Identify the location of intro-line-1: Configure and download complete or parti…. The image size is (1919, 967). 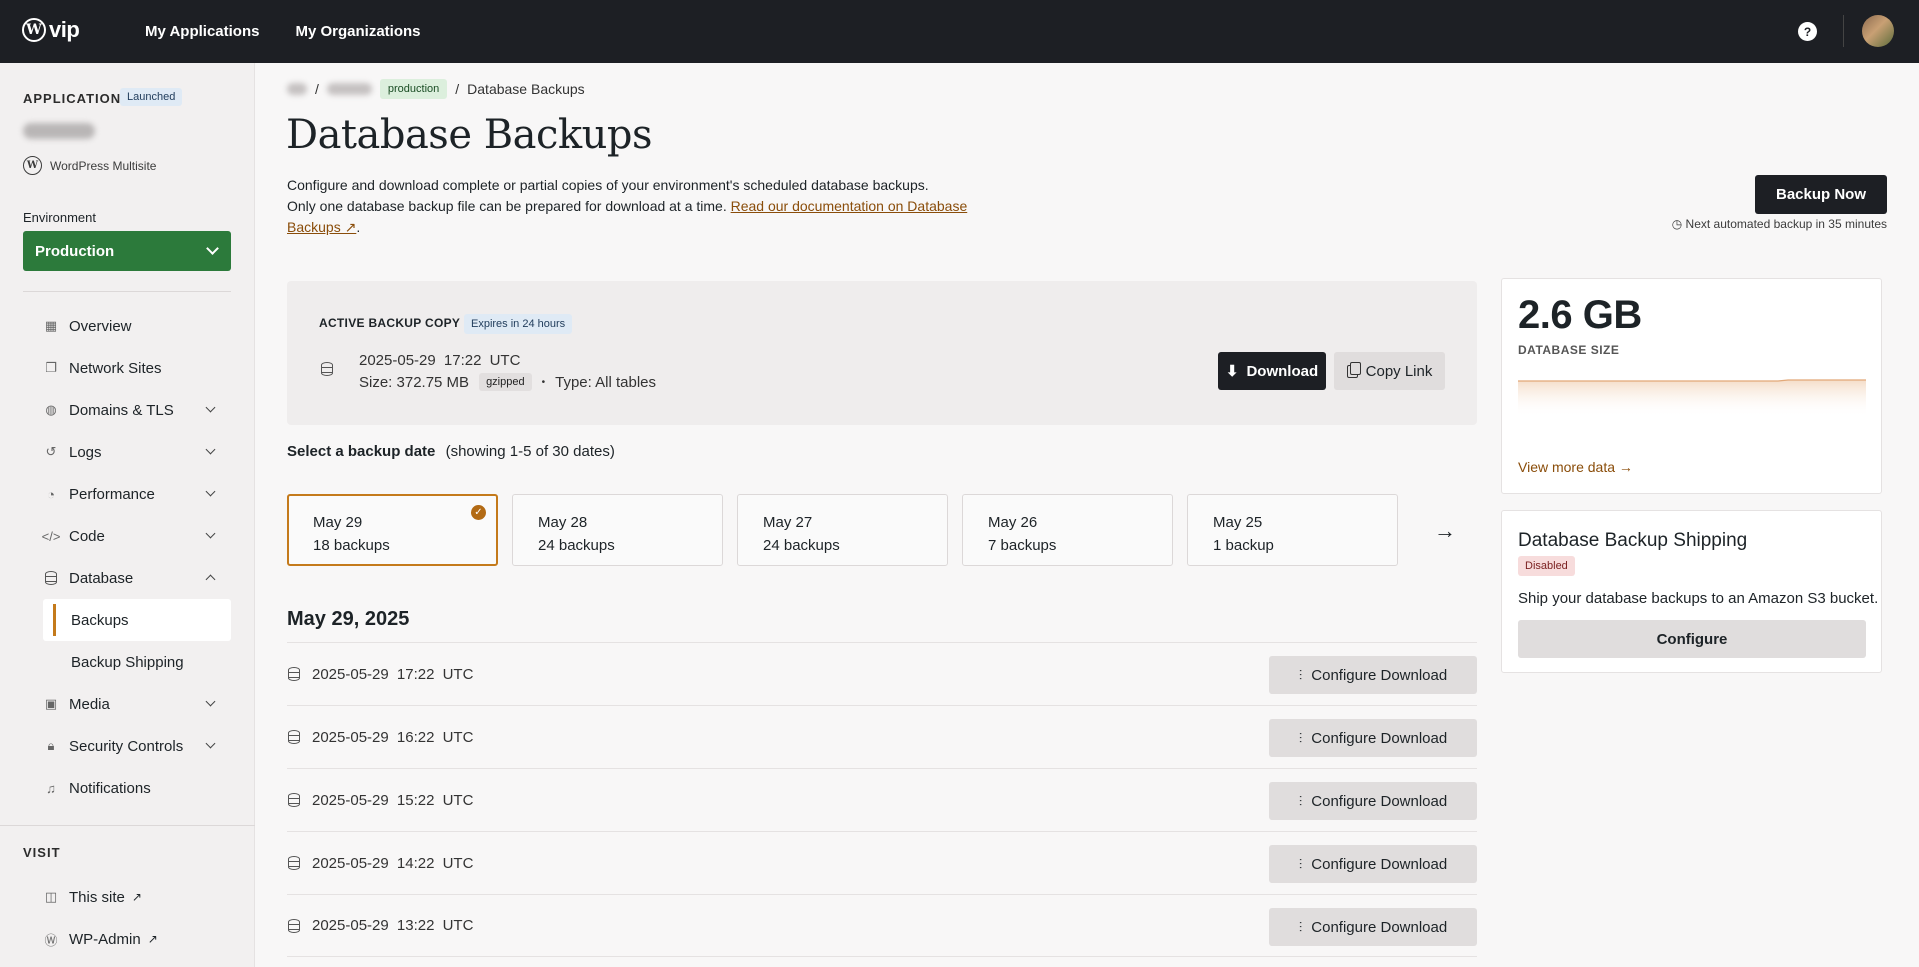
(608, 185).